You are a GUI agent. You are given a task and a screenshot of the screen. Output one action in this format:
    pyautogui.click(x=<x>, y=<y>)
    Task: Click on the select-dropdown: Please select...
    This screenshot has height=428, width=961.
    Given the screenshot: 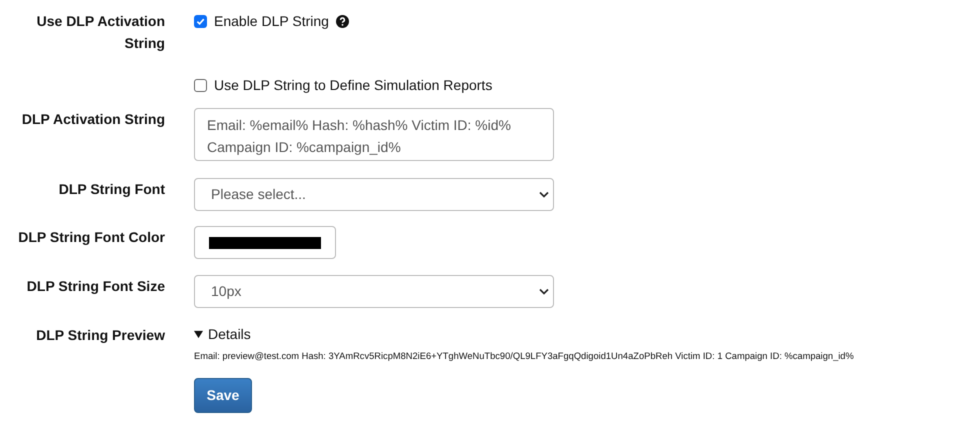 What is the action you would take?
    pyautogui.click(x=374, y=194)
    